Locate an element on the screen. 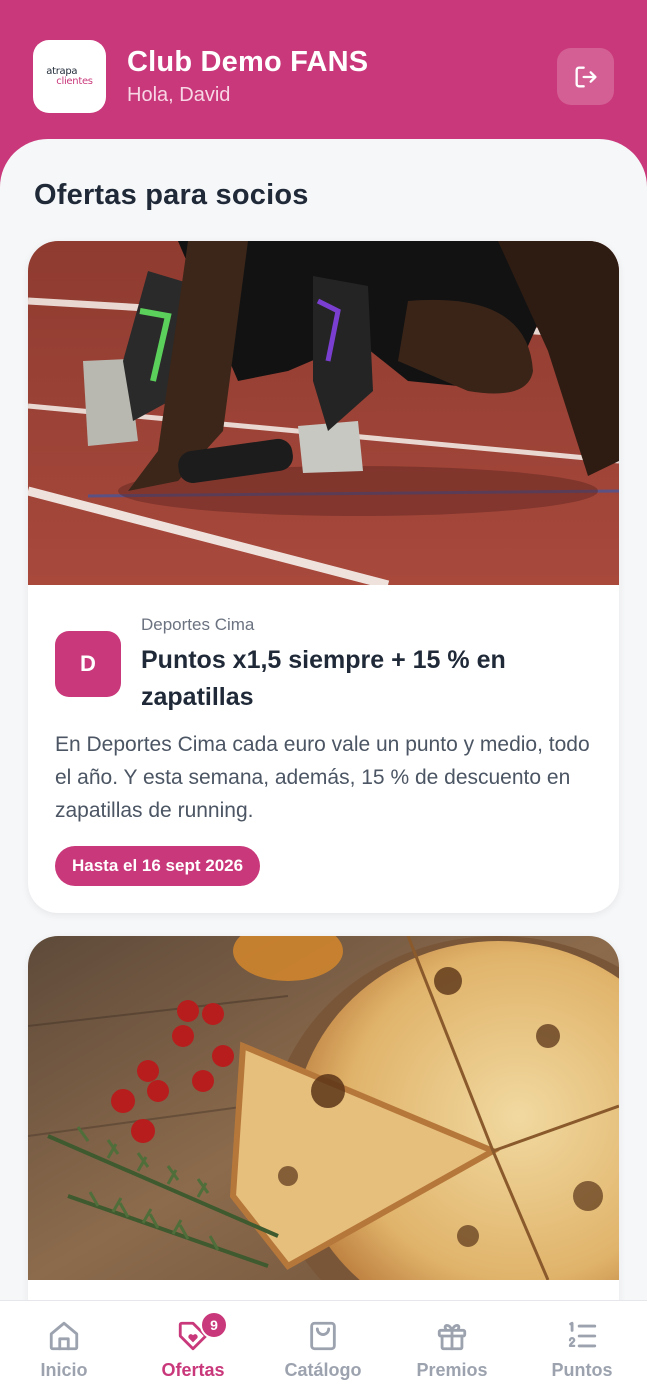  logo-line2: clientes is located at coordinates (74, 81).